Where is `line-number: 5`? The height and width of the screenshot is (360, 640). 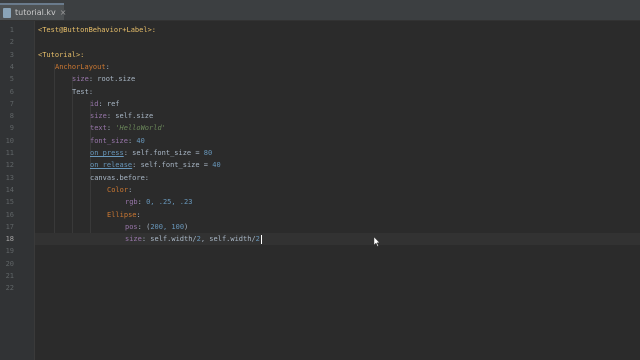 line-number: 5 is located at coordinates (11, 79).